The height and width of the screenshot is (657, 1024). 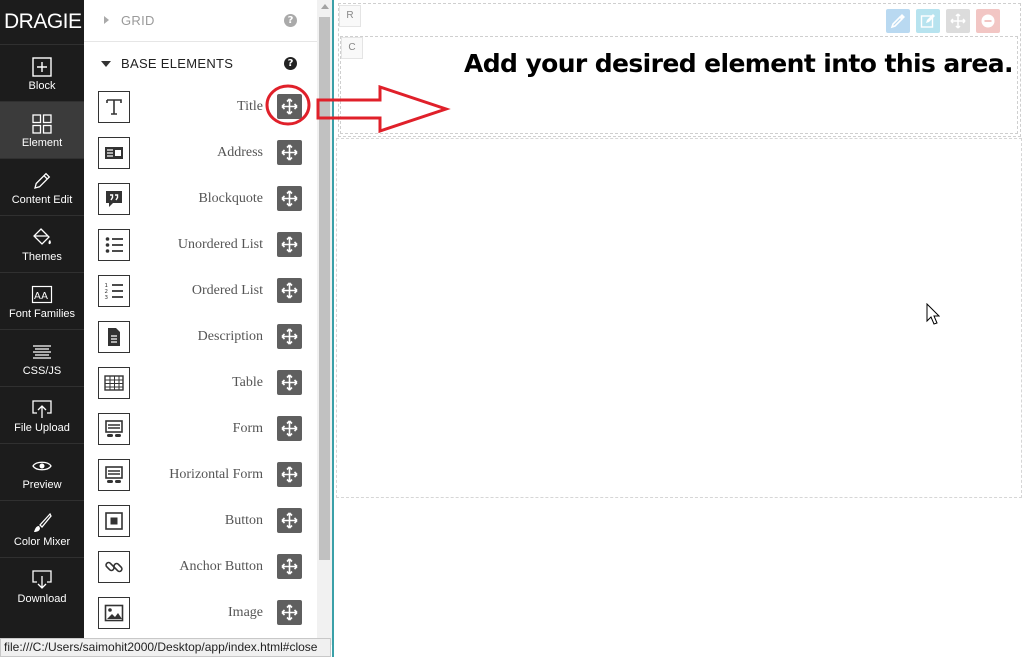 What do you see at coordinates (383, 109) in the screenshot?
I see `annotation-arrow-icon` at bounding box center [383, 109].